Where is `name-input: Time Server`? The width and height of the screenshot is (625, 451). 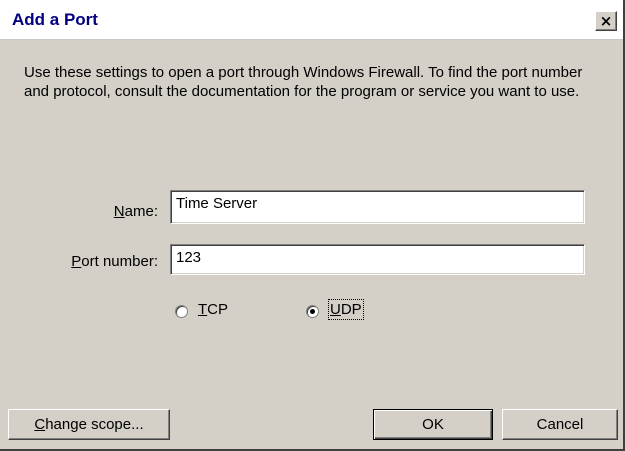
name-input: Time Server is located at coordinates (377, 207).